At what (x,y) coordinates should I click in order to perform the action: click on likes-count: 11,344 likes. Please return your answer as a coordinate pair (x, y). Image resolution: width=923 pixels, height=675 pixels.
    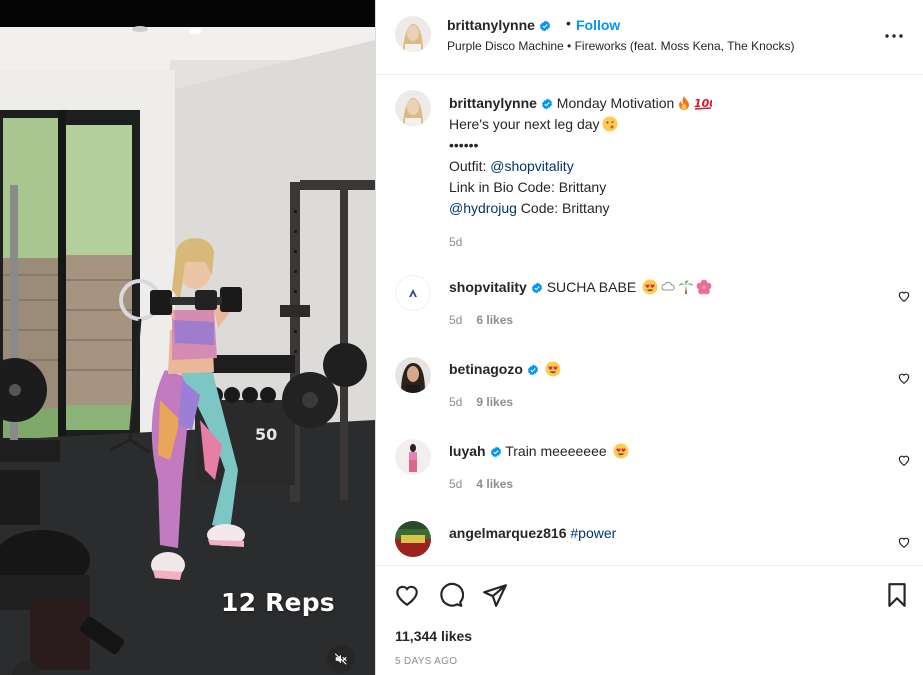
    Looking at the image, I should click on (433, 636).